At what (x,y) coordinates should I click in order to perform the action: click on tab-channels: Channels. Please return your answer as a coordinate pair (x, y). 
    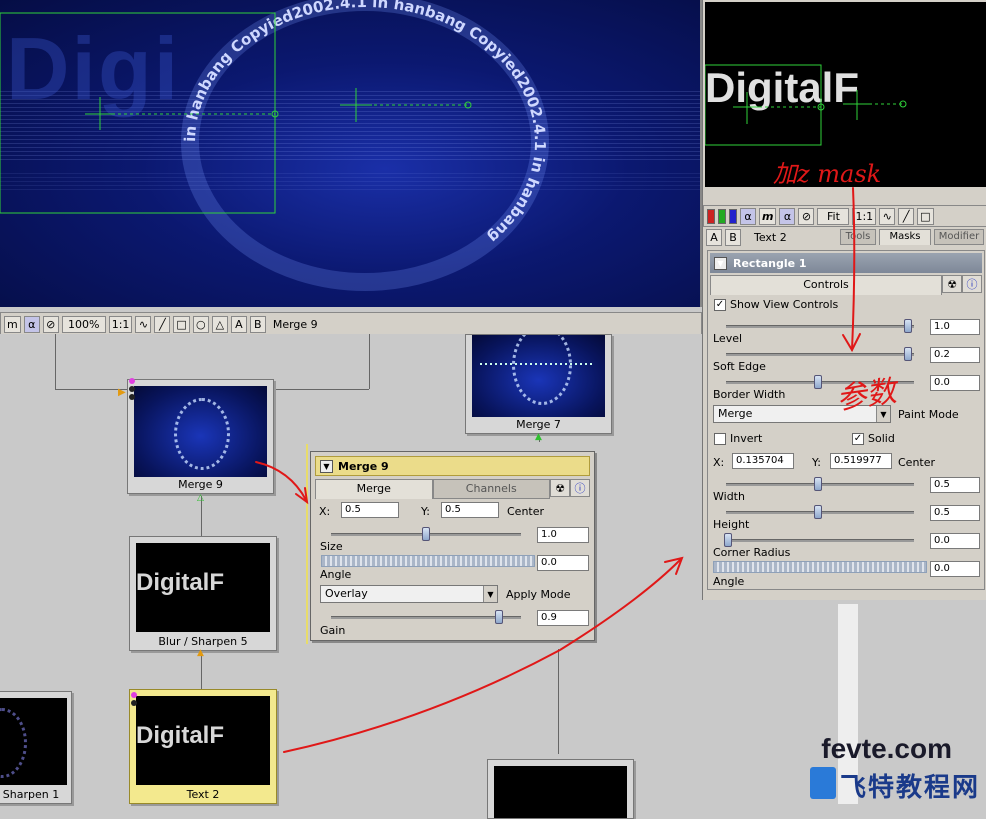
    Looking at the image, I should click on (491, 489).